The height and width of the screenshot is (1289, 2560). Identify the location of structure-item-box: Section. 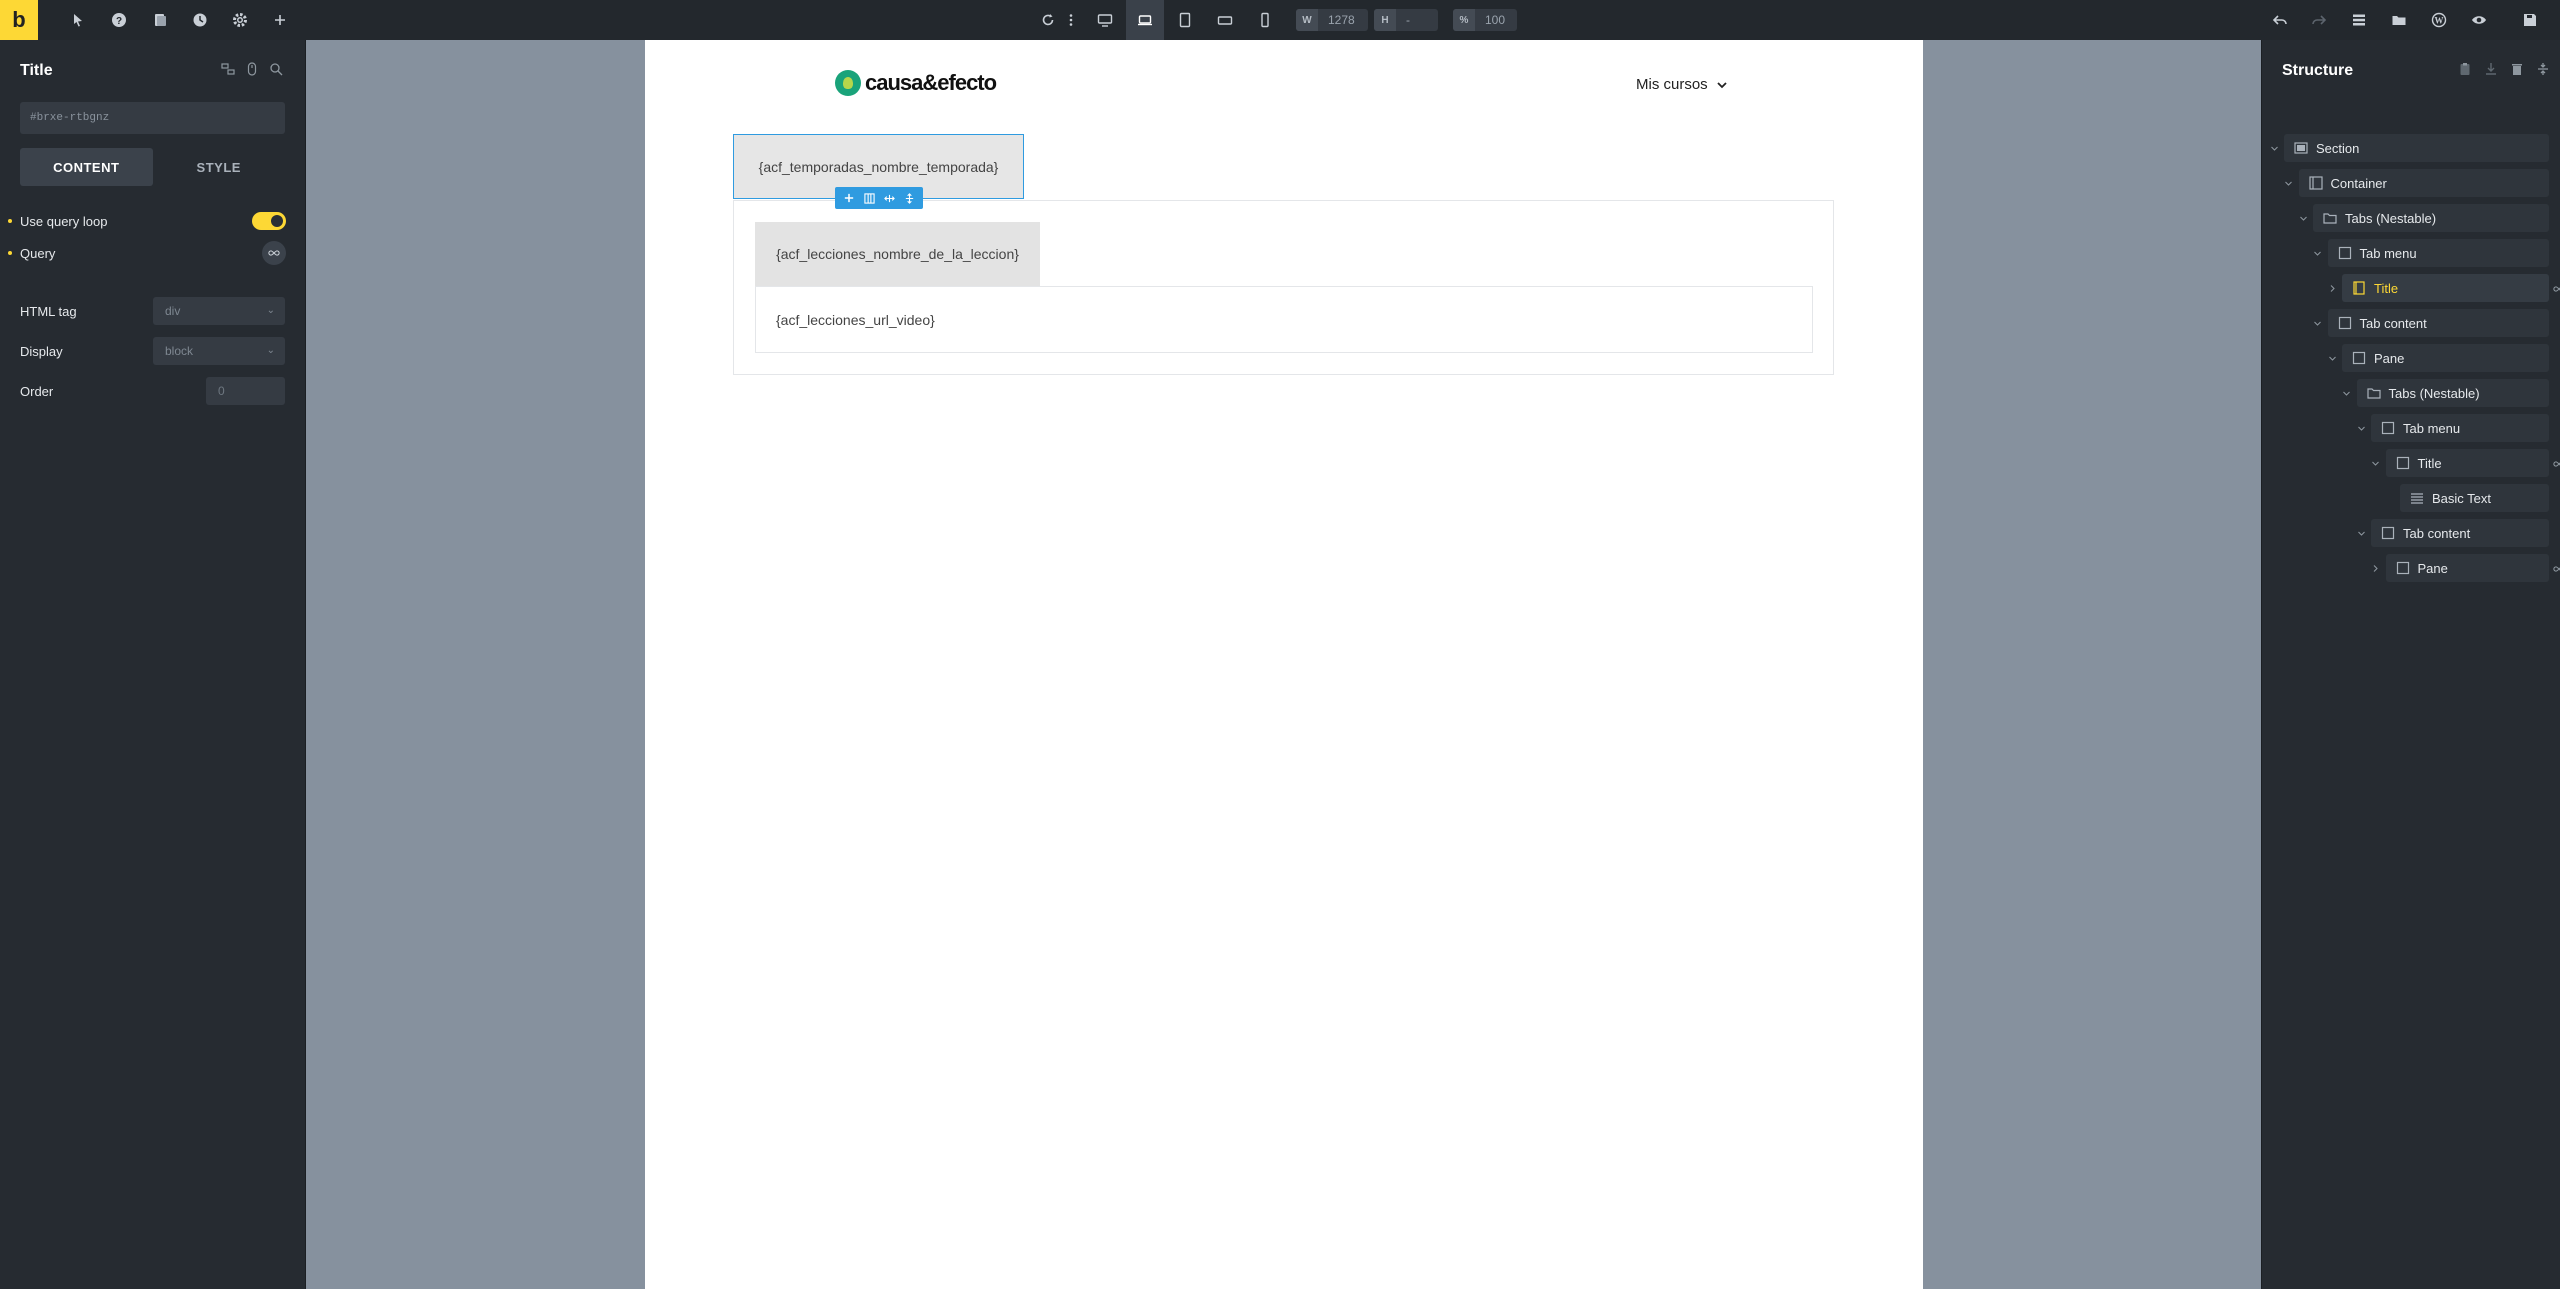
(2416, 148).